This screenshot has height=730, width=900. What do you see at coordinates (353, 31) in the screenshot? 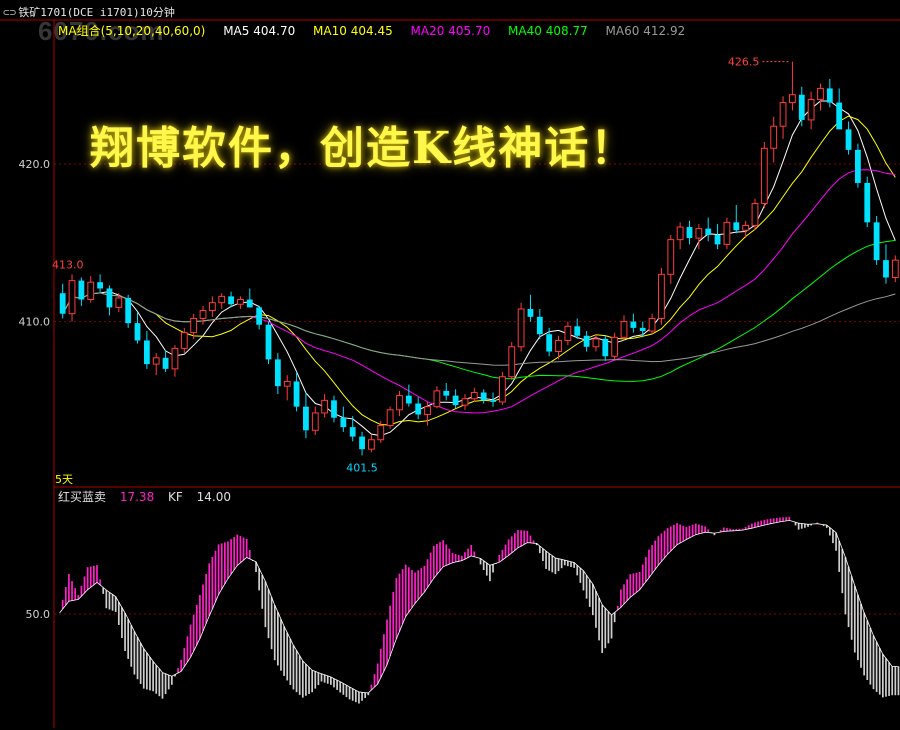
I see `ma10-legend: MA10 404.45` at bounding box center [353, 31].